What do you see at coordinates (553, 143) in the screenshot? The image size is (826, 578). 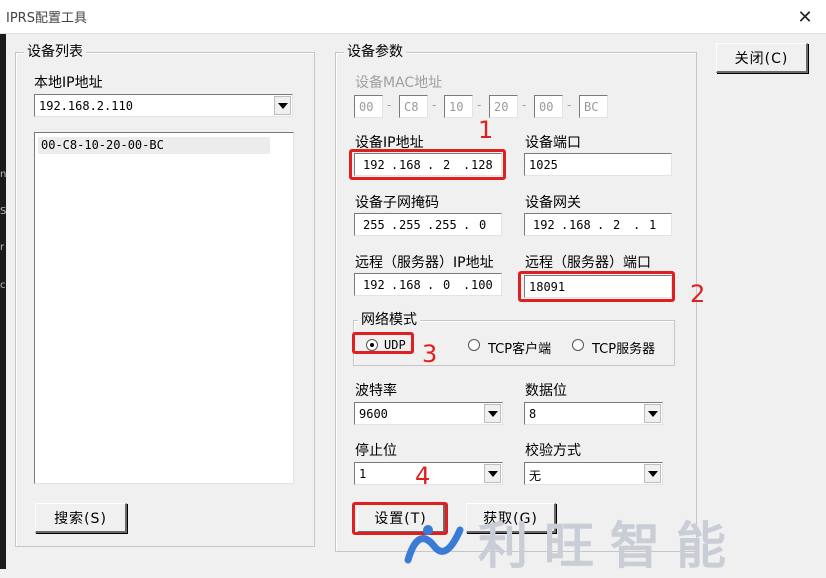 I see `device-port-label: 设备端口` at bounding box center [553, 143].